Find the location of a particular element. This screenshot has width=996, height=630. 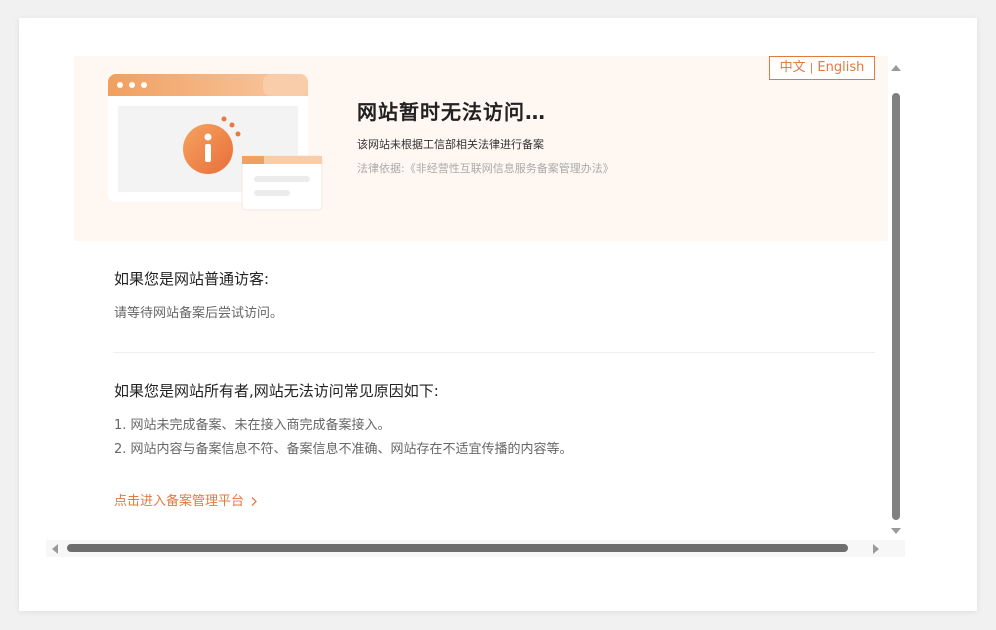

vertical-scrollbar is located at coordinates (896, 297).